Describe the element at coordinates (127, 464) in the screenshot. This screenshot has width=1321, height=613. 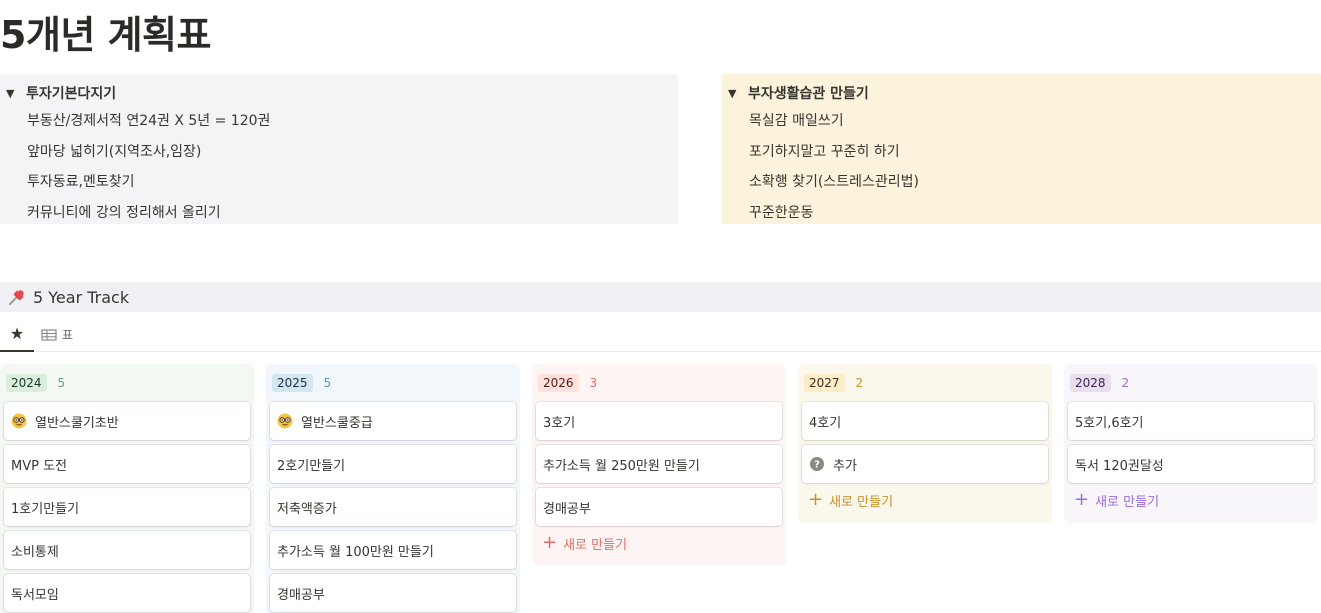
I see `board-card: MVP 도전` at that location.